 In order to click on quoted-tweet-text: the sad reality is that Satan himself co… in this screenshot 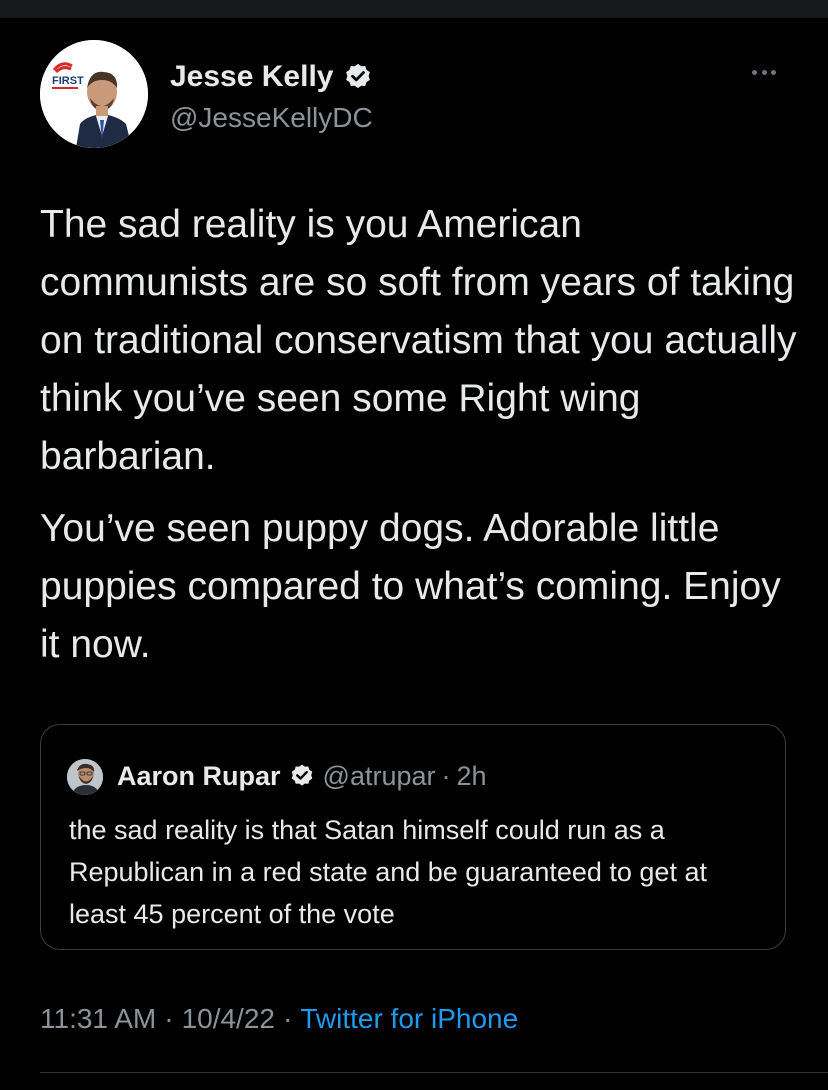, I will do `click(388, 872)`.